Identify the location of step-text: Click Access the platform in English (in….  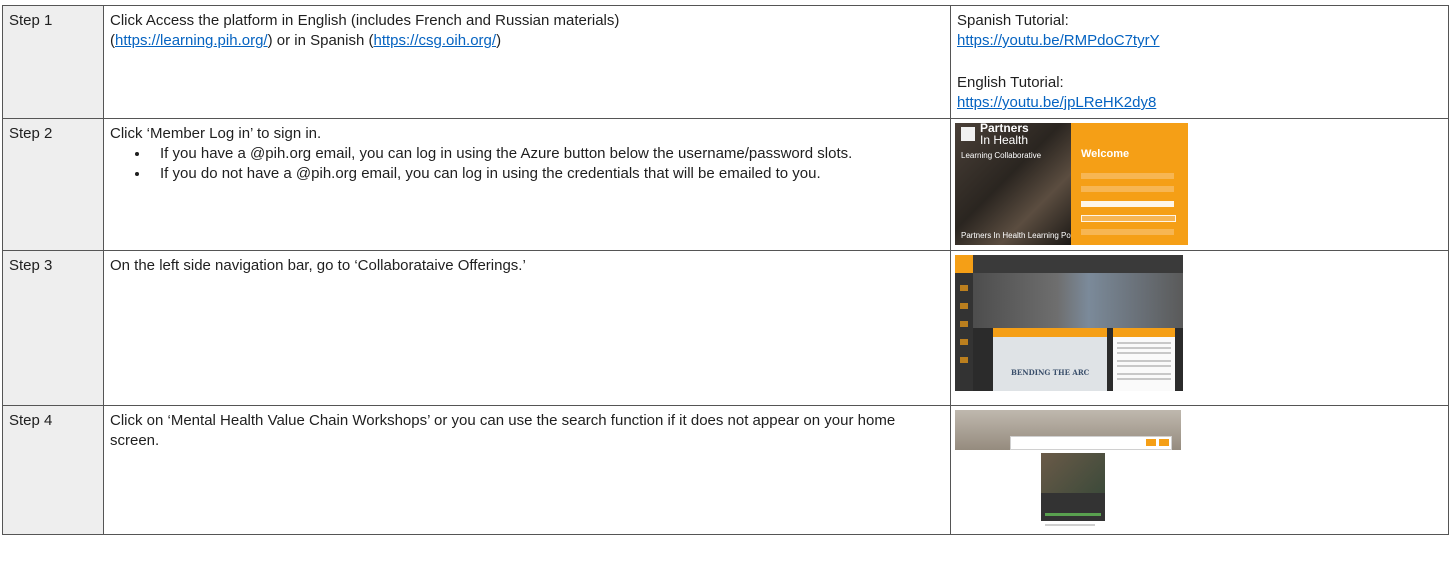
(365, 20).